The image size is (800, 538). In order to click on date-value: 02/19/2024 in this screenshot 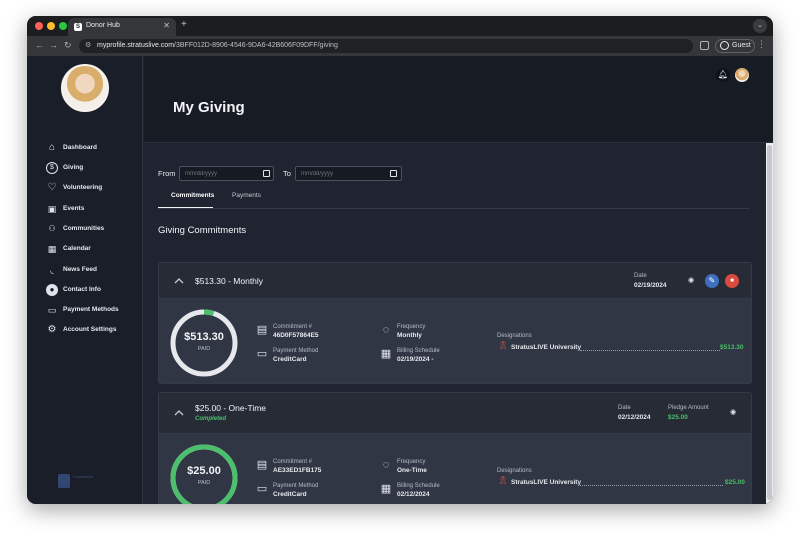, I will do `click(650, 285)`.